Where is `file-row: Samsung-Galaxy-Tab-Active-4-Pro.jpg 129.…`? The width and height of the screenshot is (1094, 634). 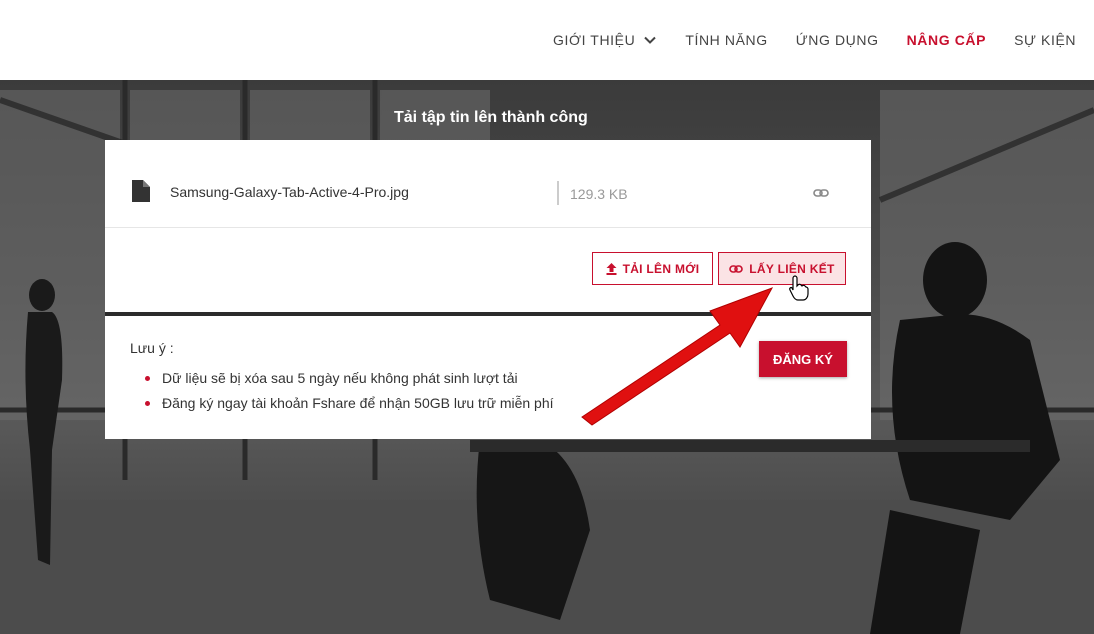
file-row: Samsung-Galaxy-Tab-Active-4-Pro.jpg 129.… is located at coordinates (488, 184).